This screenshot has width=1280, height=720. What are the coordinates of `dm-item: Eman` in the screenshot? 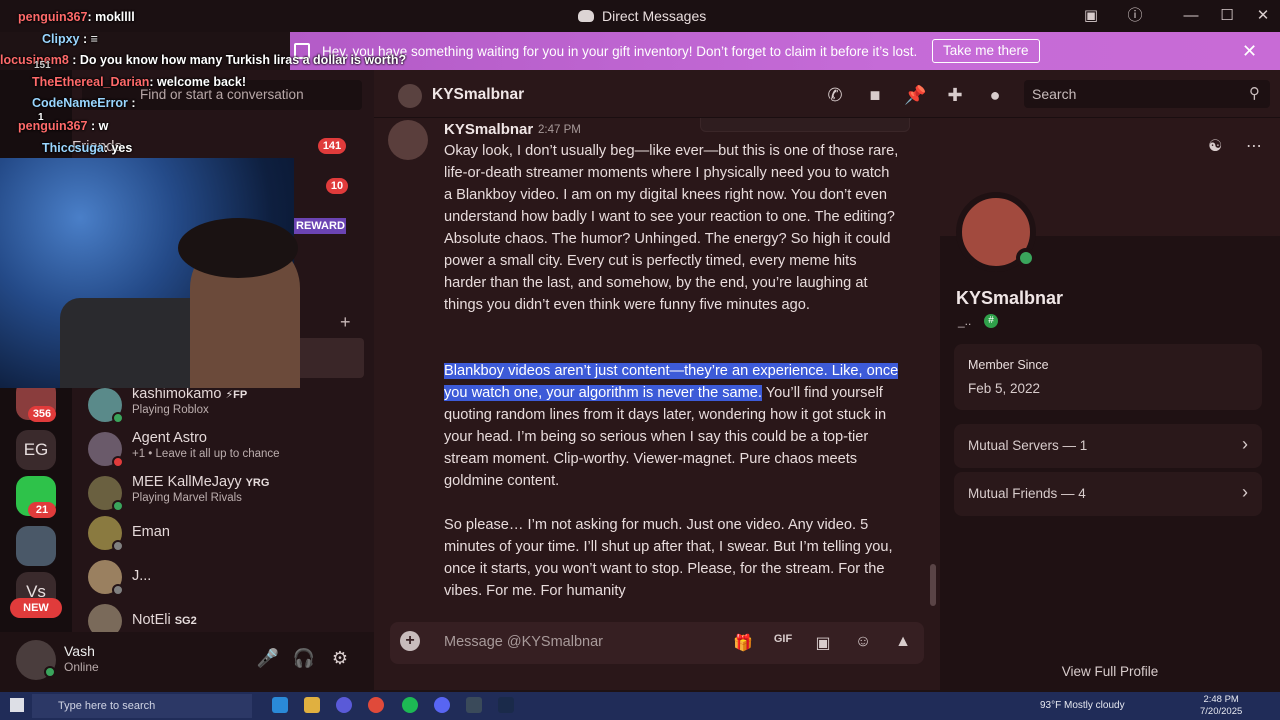 It's located at (224, 534).